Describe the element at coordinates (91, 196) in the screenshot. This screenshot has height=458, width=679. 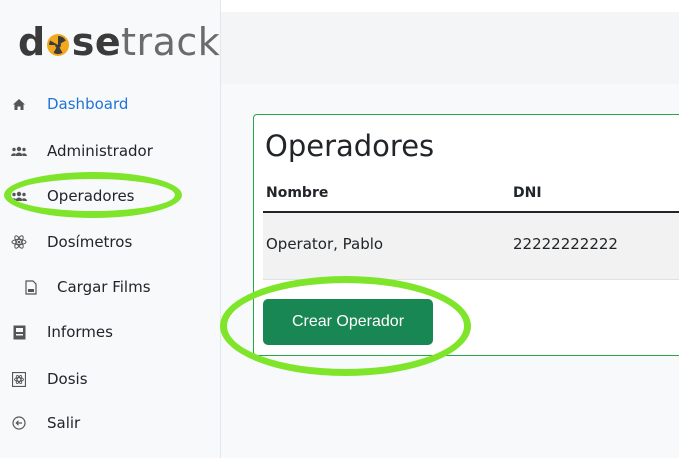
I see `sidebar-item-label: Operadores` at that location.